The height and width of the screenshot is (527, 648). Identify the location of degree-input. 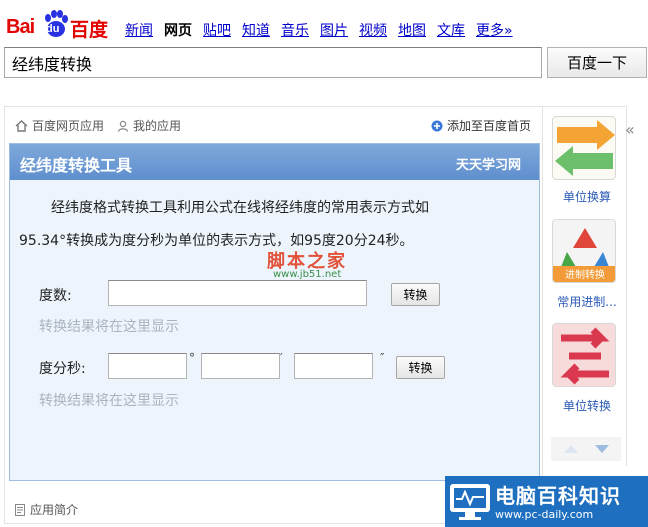
(237, 293).